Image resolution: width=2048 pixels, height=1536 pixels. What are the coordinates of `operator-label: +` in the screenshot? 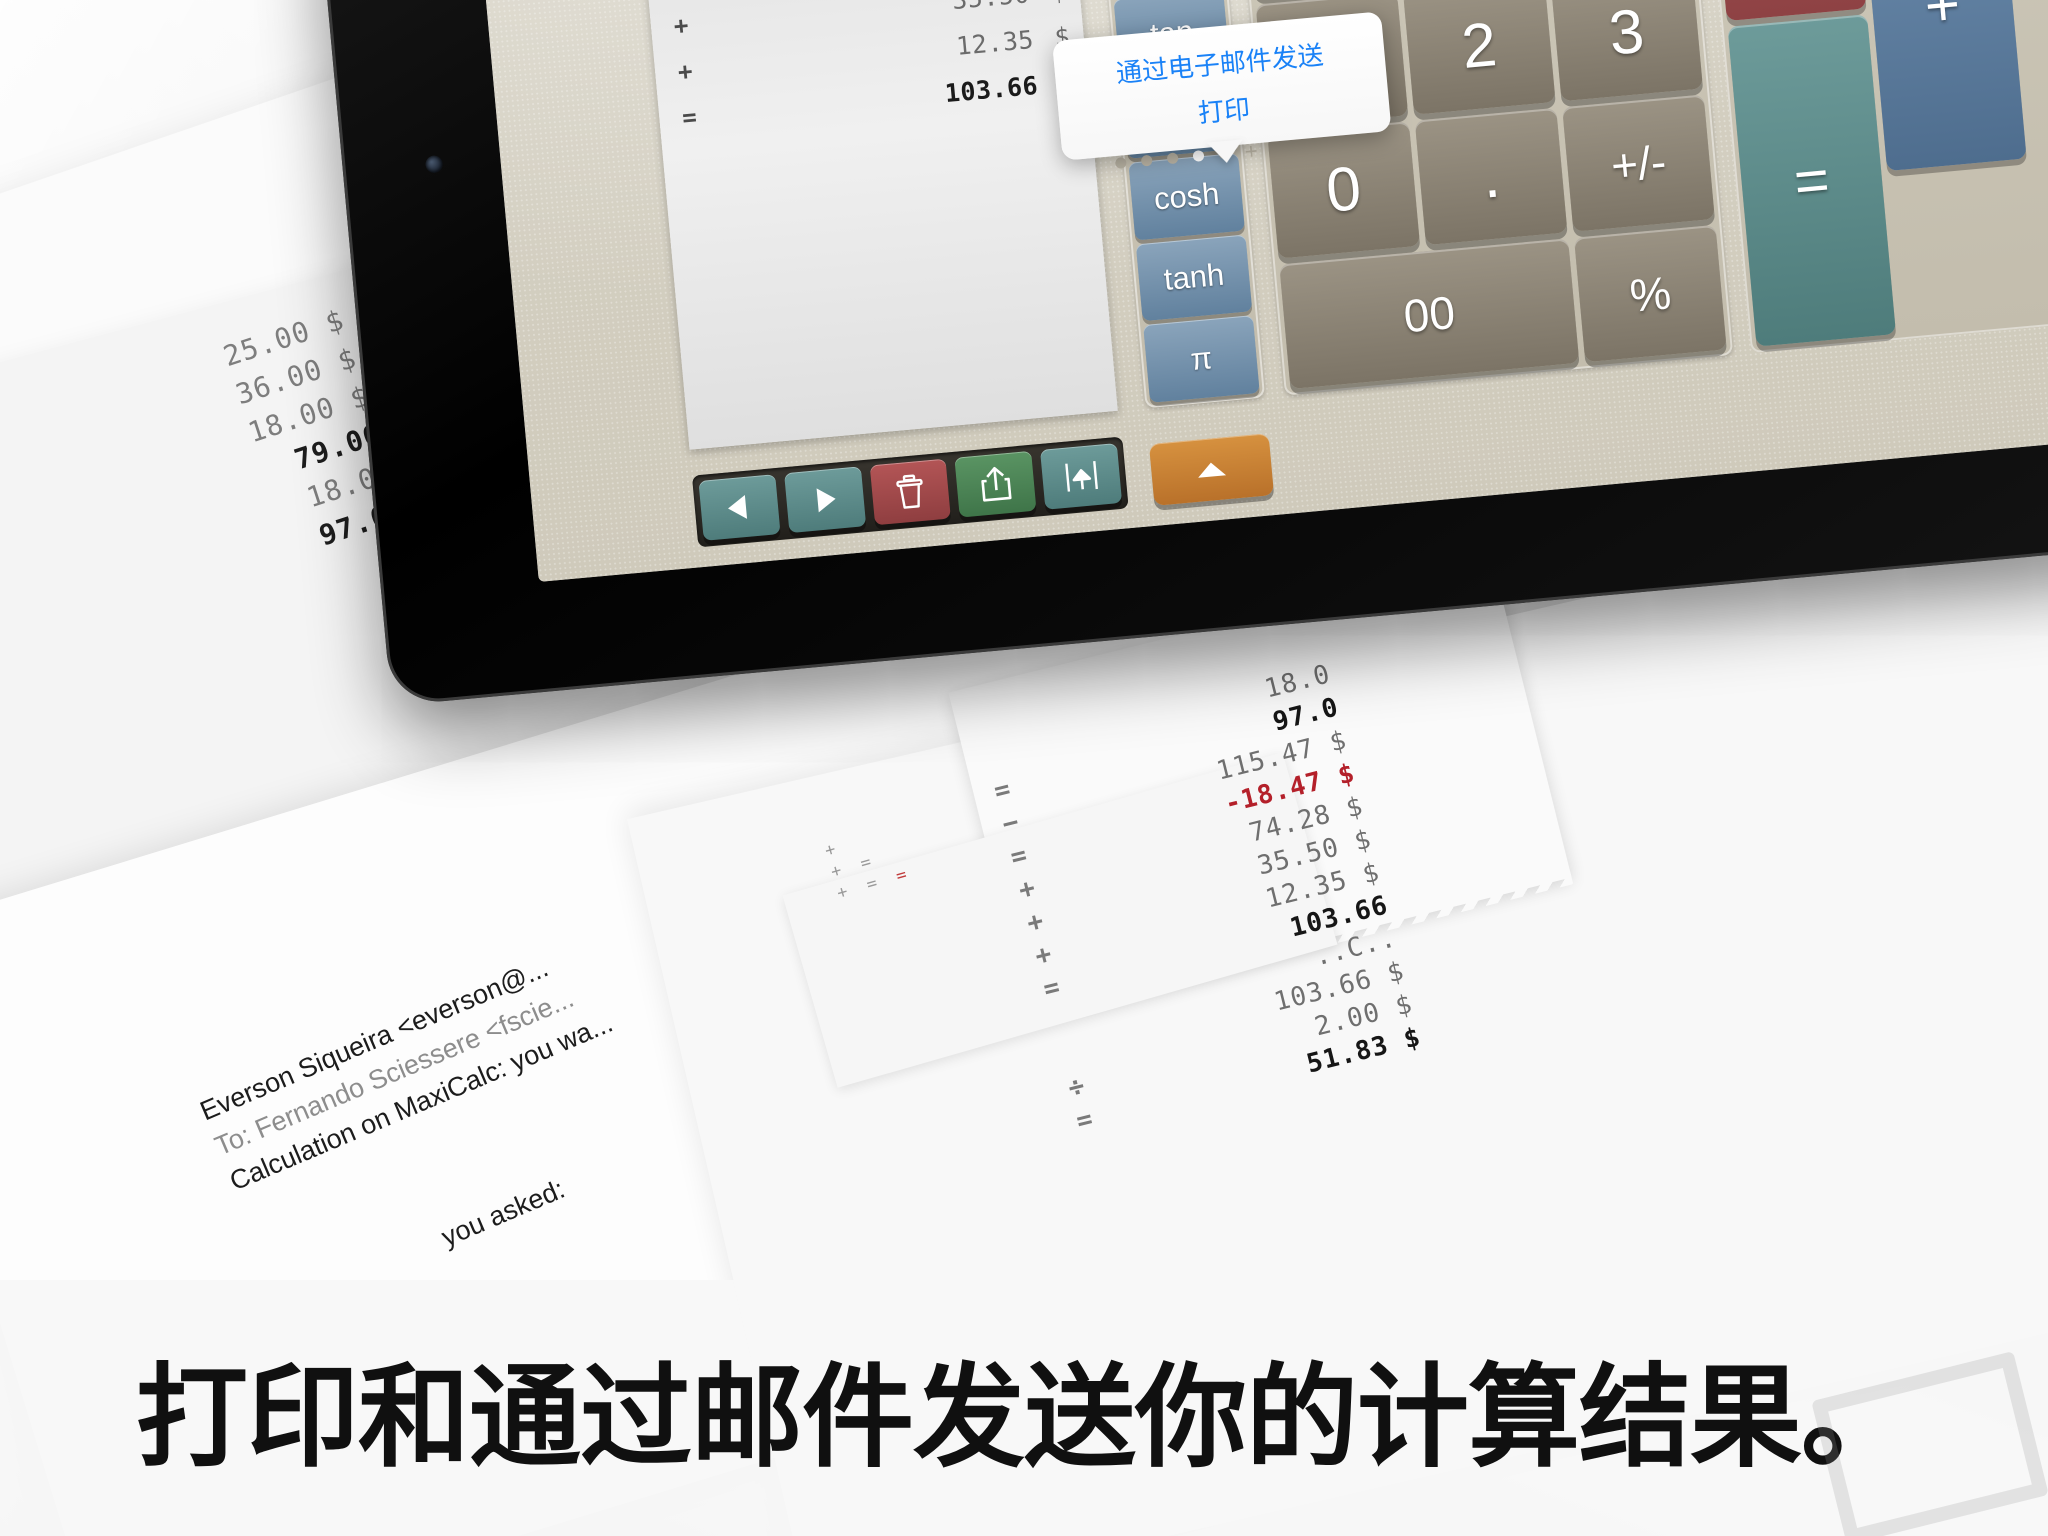 It's located at (1942, 20).